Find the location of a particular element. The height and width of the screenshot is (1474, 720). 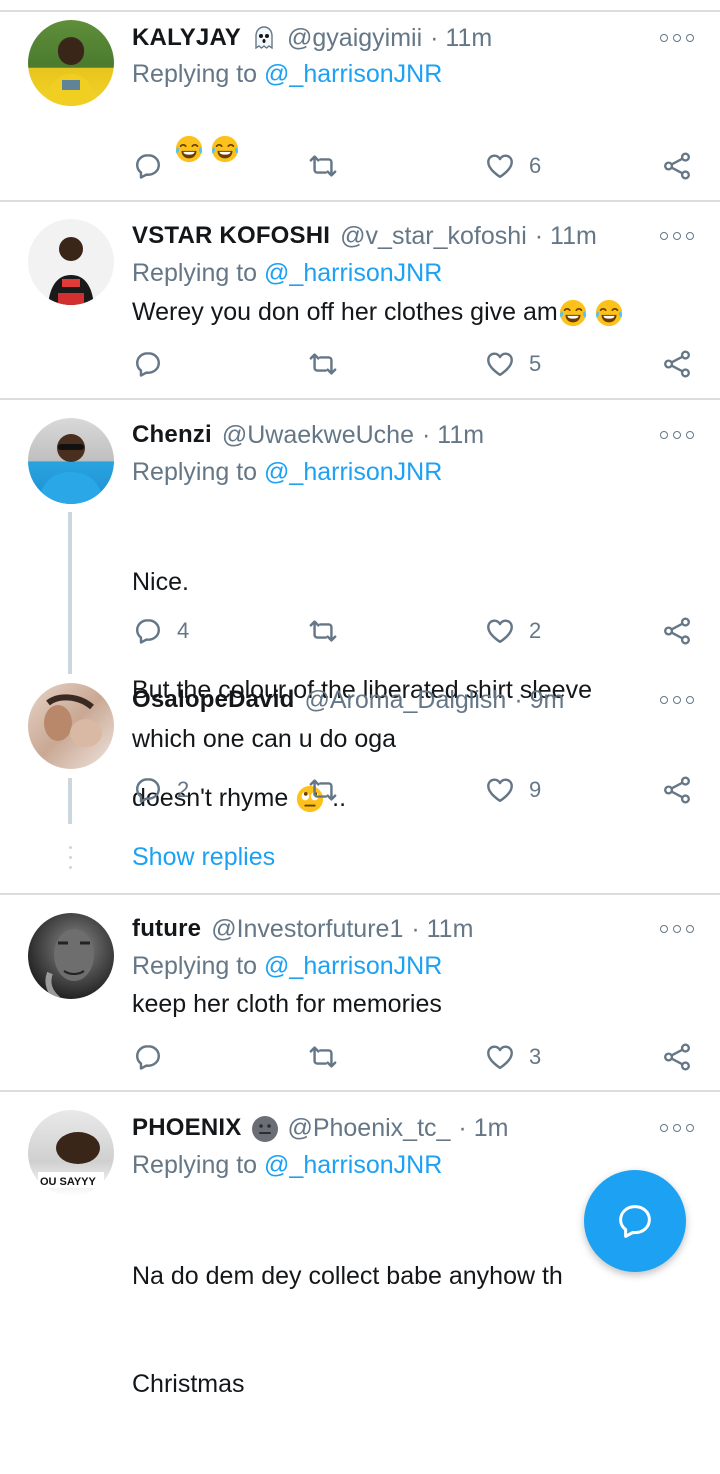

reply-button: 2 is located at coordinates (161, 790).